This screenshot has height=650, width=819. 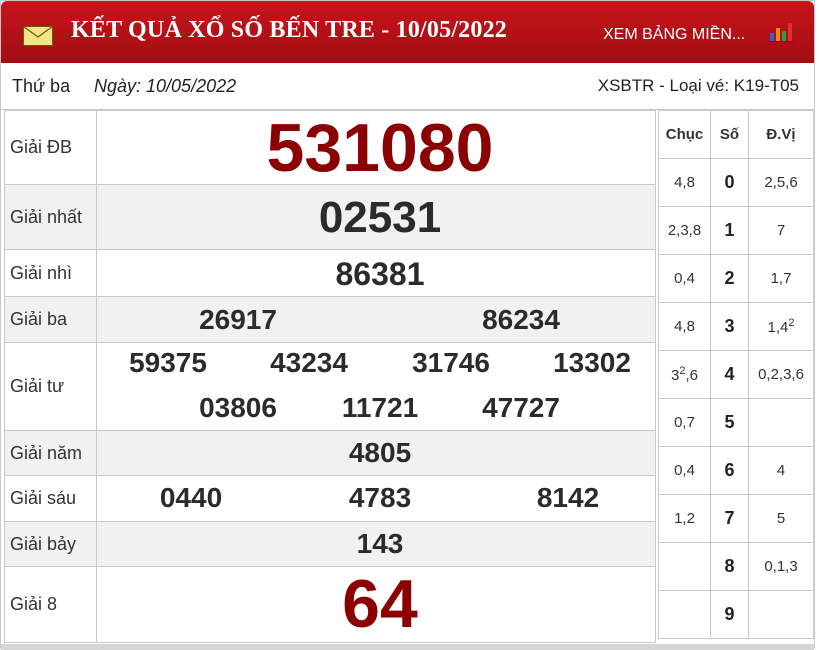 I want to click on loto-units: 5, so click(x=781, y=518).